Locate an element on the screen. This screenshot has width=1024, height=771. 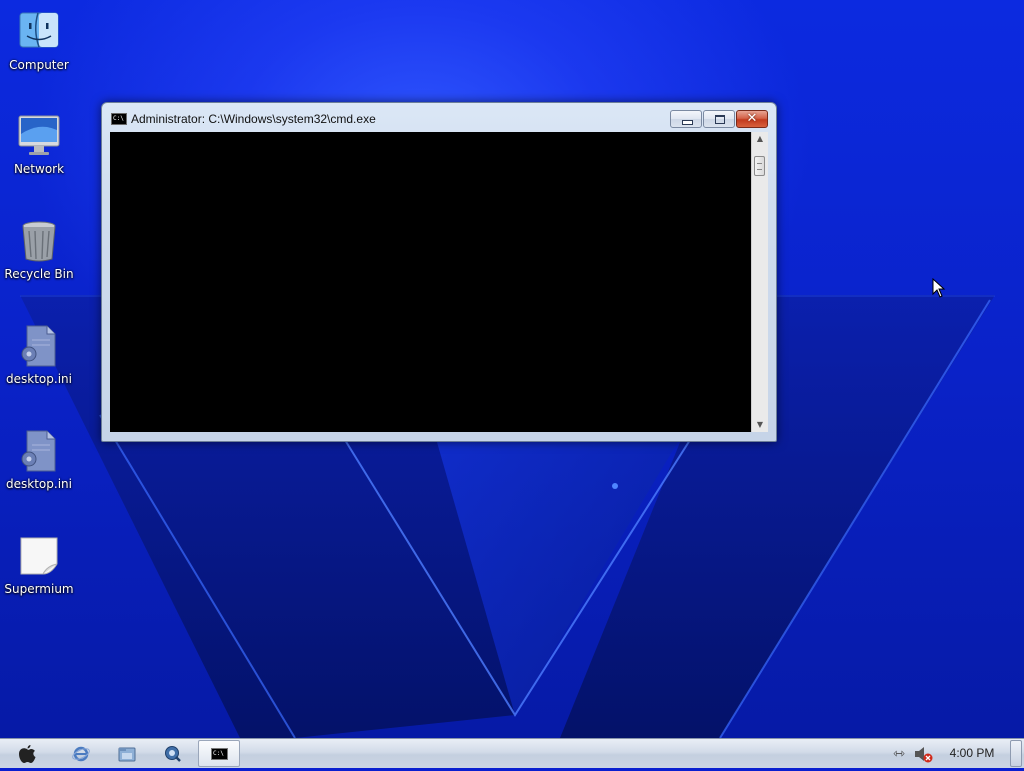
desktop-icon-desktop-ini-2: desktop.ini is located at coordinates (39, 460).